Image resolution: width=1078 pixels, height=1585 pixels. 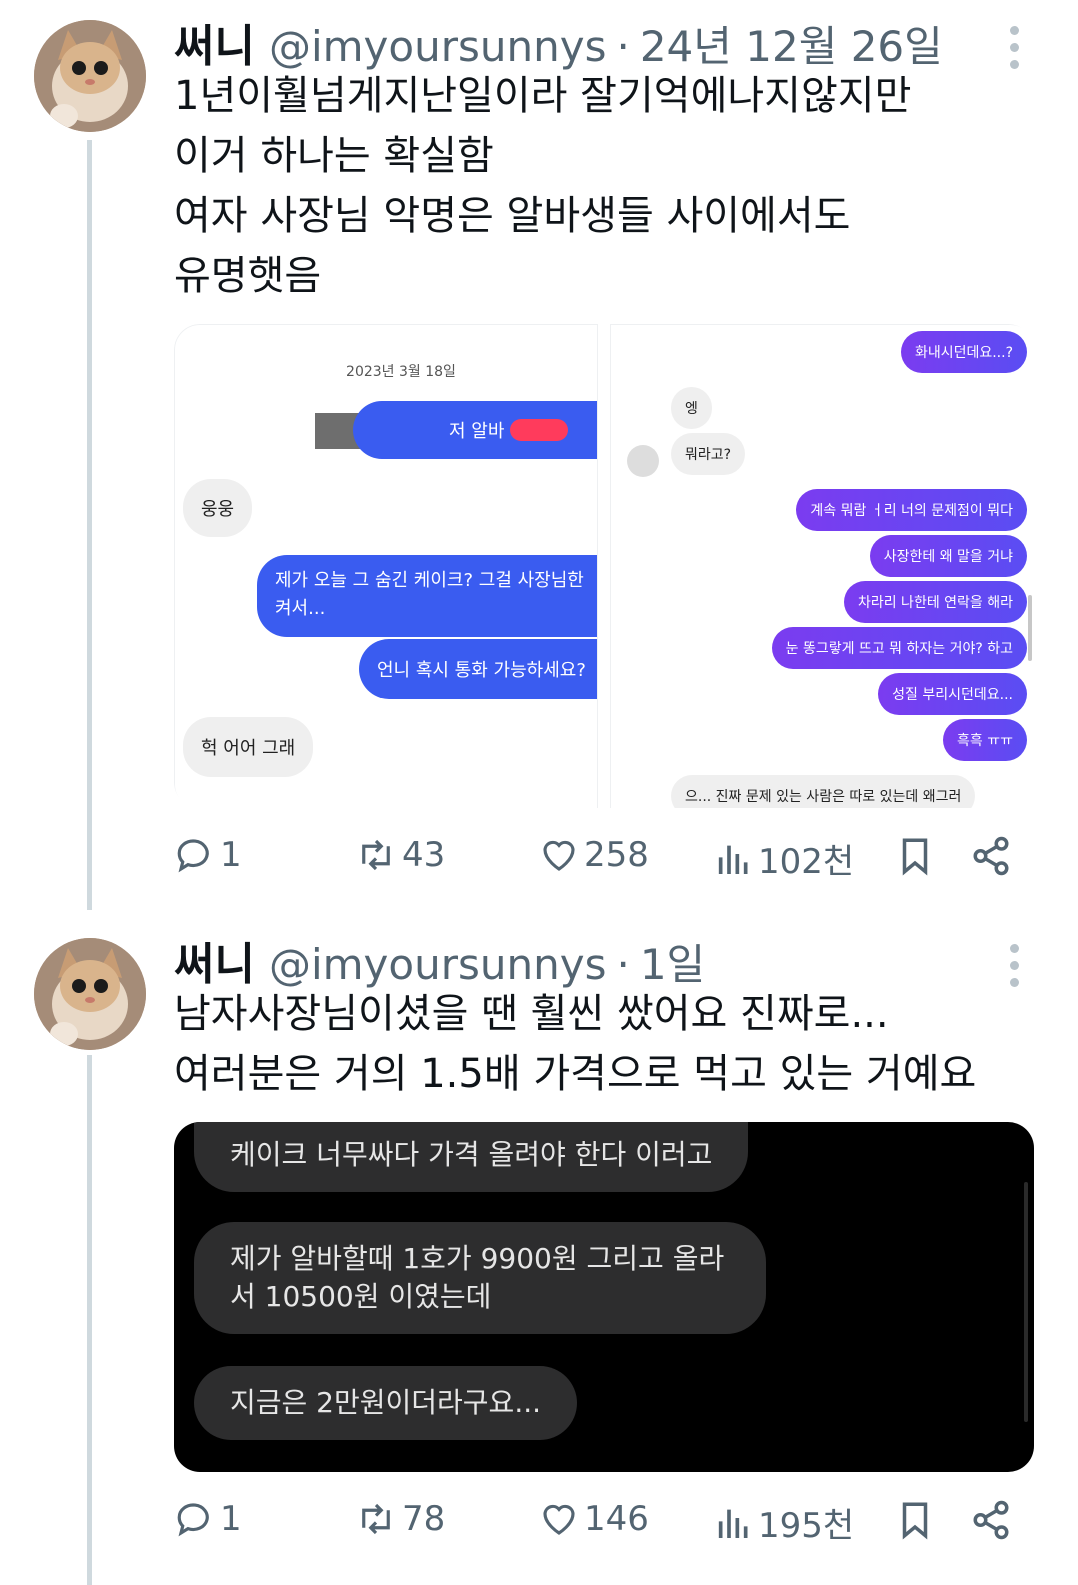 I want to click on chat-message: 사장한테 왜 말을 거냐, so click(x=948, y=556).